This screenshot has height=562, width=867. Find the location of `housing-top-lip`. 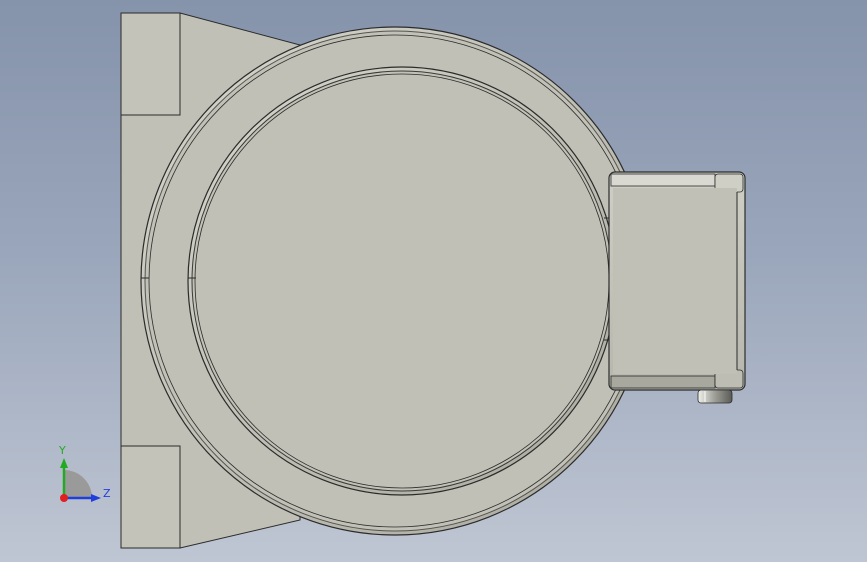

housing-top-lip is located at coordinates (663, 180).